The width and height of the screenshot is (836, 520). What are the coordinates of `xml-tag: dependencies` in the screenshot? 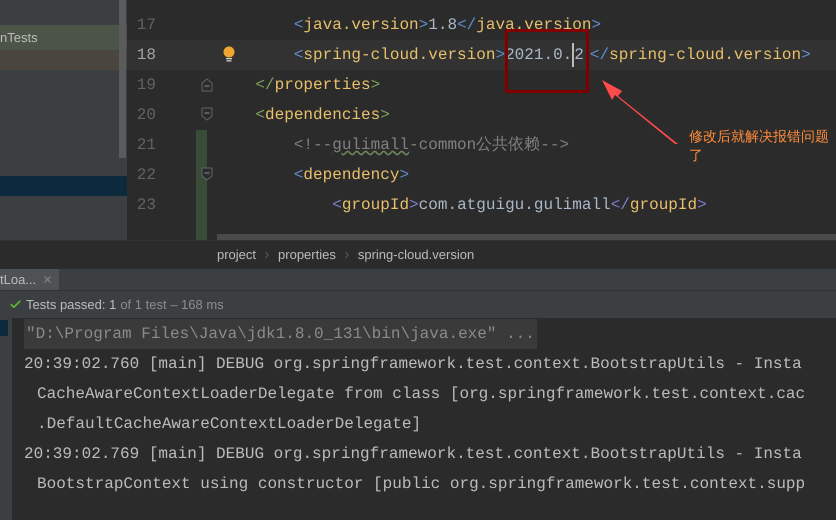 It's located at (322, 115).